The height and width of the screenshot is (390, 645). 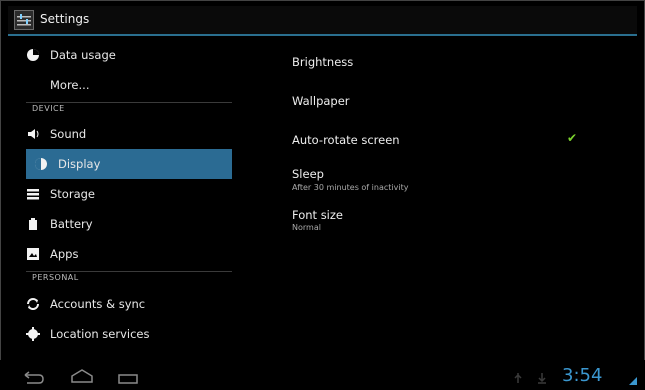 I want to click on data-usage-icon, so click(x=33, y=55).